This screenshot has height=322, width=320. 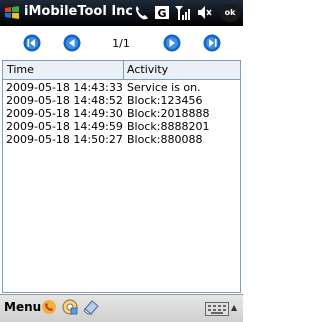 I want to click on cell-time: 2009-05-18 14:49:30, so click(x=64, y=113).